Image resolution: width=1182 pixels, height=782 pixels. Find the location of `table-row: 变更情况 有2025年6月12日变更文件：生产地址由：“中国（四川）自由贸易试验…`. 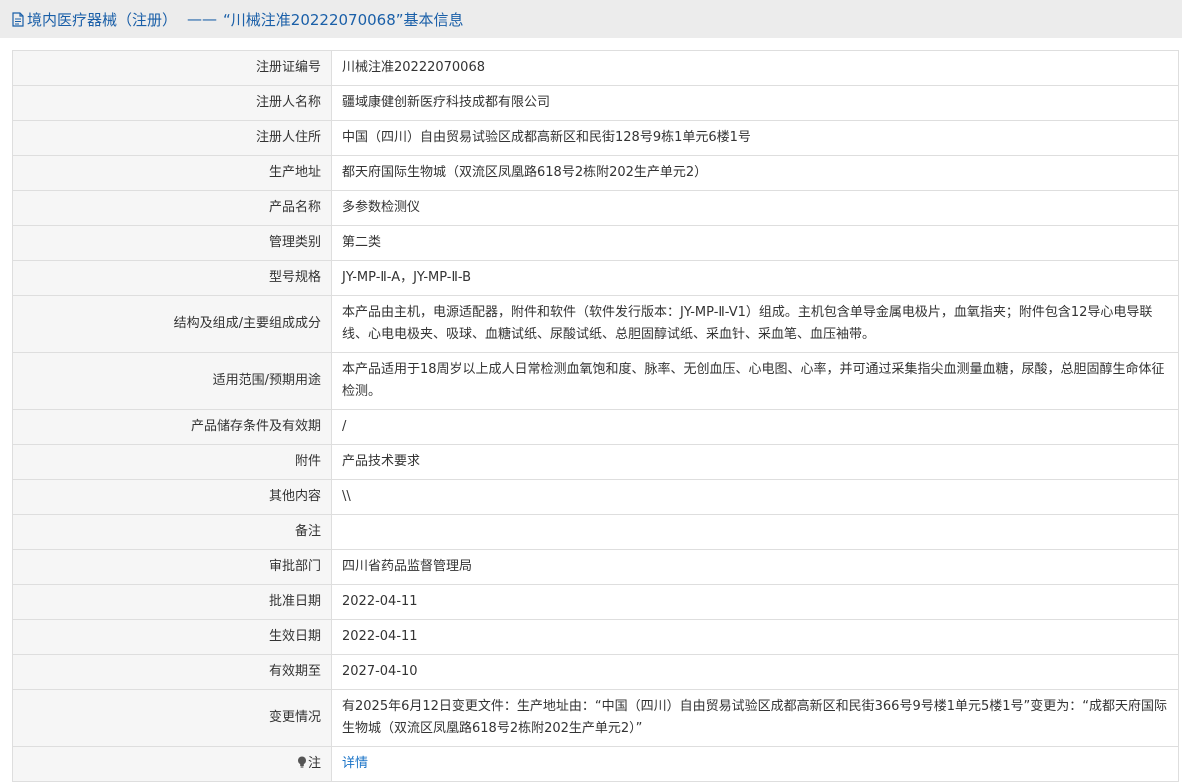

table-row: 变更情况 有2025年6月12日变更文件：生产地址由：“中国（四川）自由贸易试验… is located at coordinates (595, 718).